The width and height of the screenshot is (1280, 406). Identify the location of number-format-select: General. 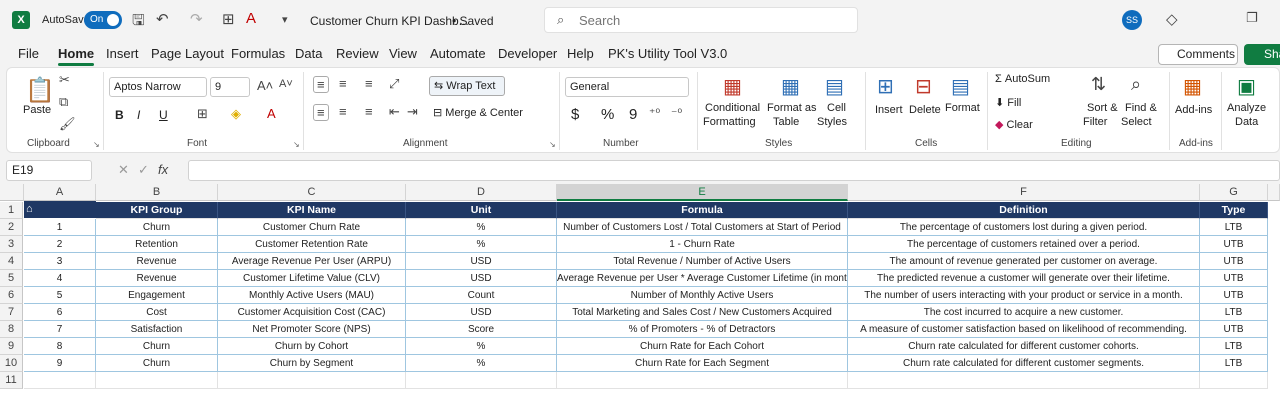
(627, 87).